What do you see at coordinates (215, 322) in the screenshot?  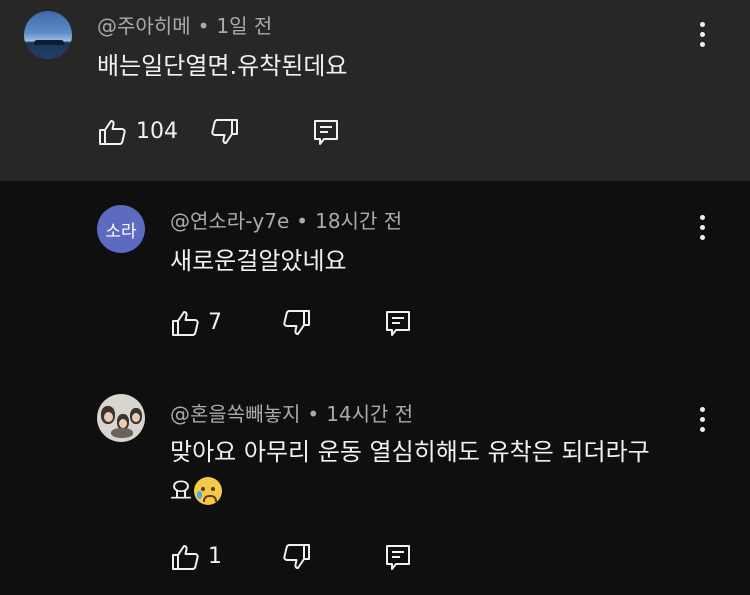 I see `like-count: 7` at bounding box center [215, 322].